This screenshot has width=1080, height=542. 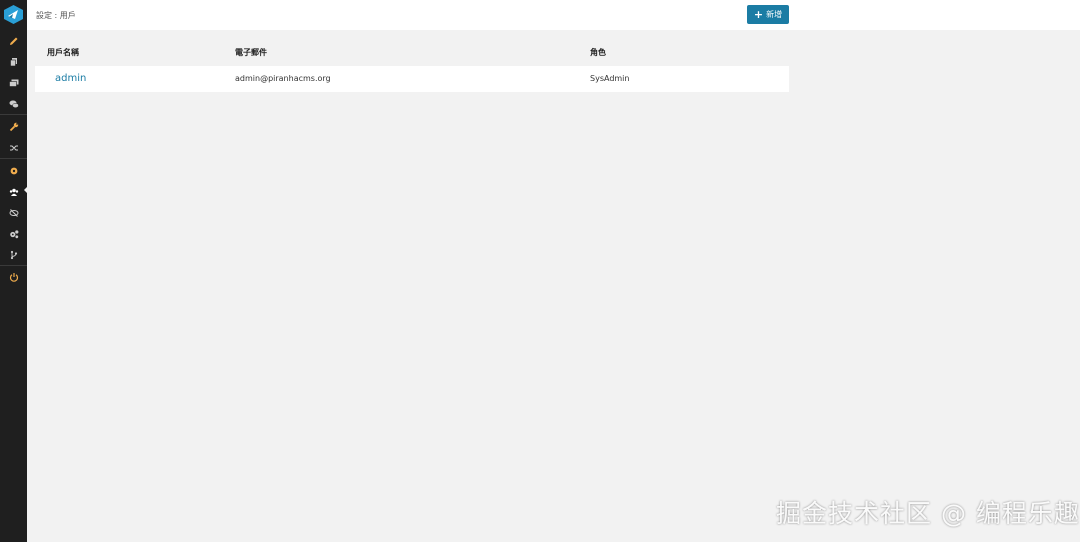 I want to click on piranha-logo-icon, so click(x=13, y=14).